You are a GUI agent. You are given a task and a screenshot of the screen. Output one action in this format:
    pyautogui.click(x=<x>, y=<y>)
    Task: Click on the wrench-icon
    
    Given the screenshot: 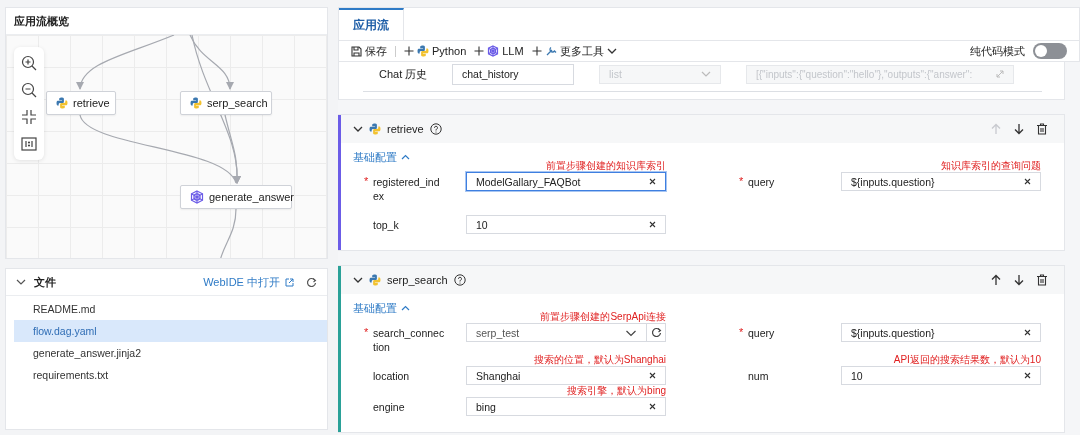 What is the action you would take?
    pyautogui.click(x=550, y=51)
    